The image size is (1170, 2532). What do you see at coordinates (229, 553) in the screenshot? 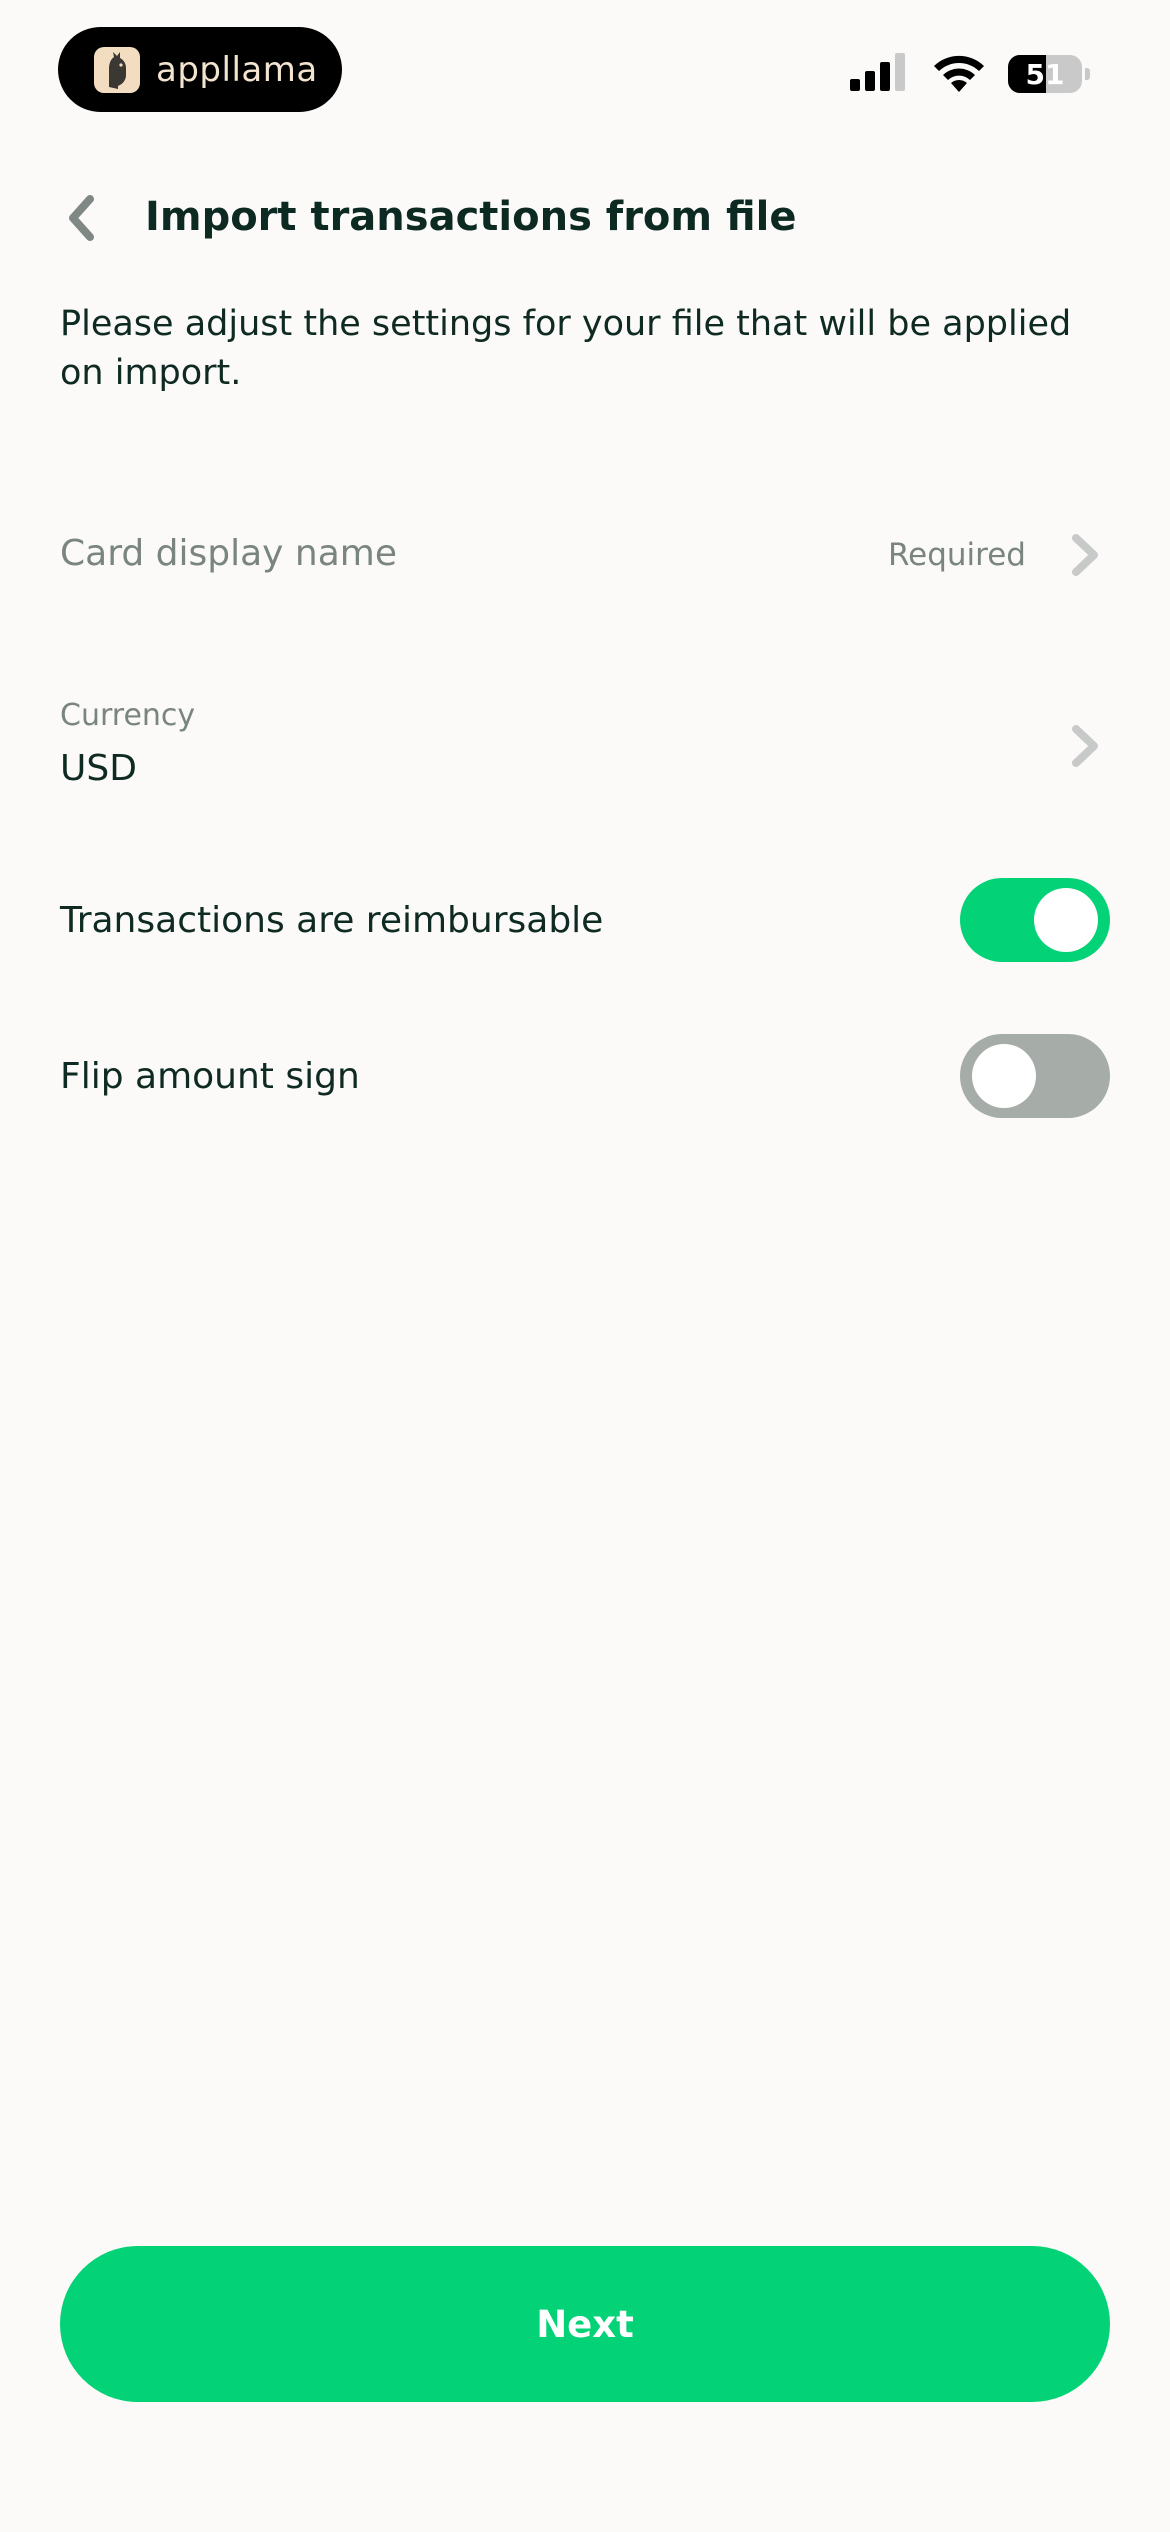
I see `card-display-name-label: Card display name` at bounding box center [229, 553].